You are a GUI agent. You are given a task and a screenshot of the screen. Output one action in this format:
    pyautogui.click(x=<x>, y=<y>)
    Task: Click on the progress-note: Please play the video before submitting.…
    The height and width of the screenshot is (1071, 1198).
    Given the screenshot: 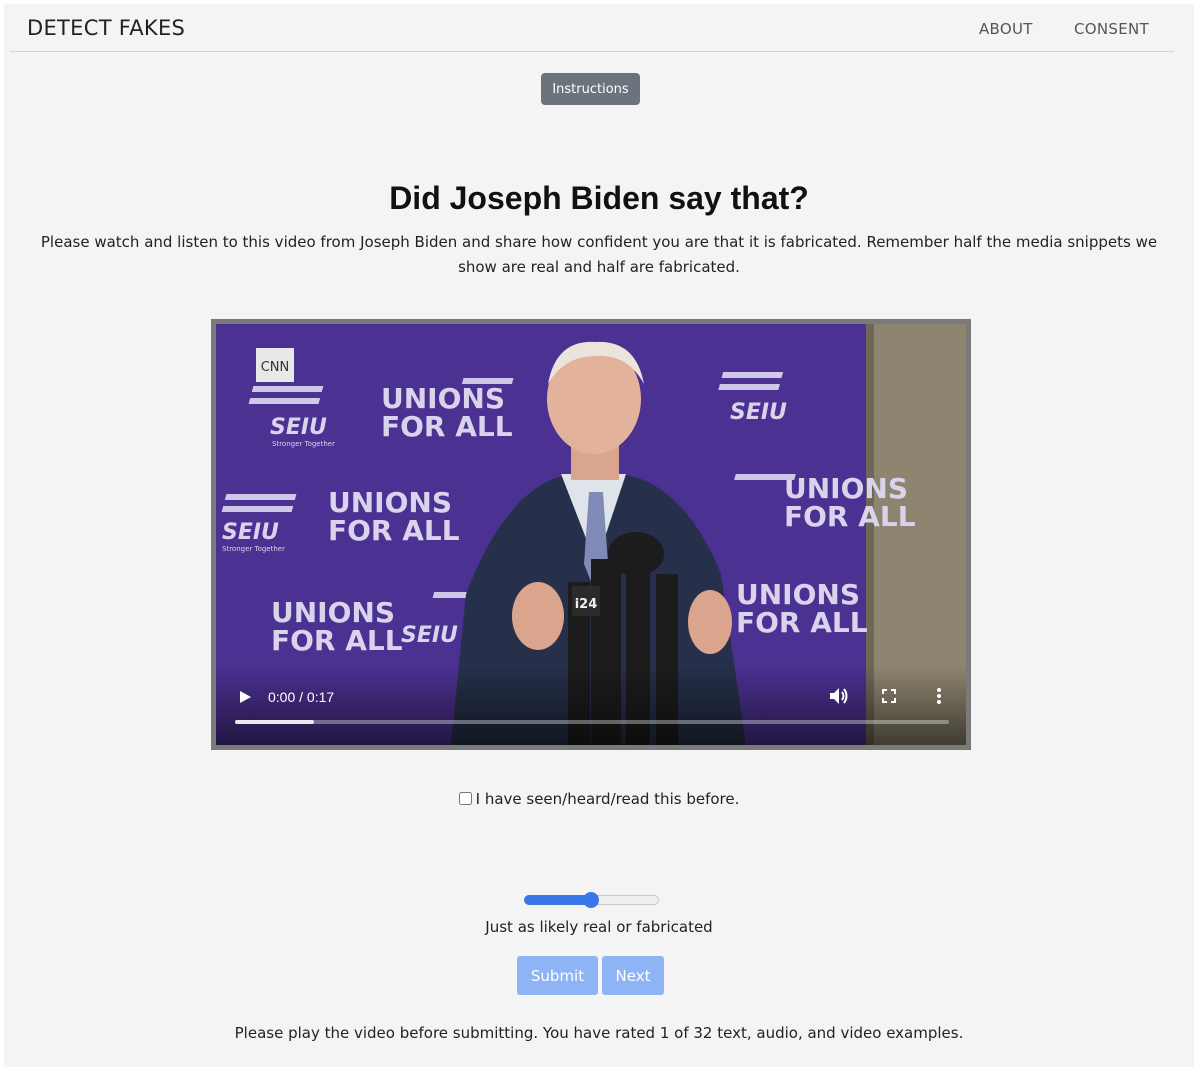 What is the action you would take?
    pyautogui.click(x=599, y=1033)
    